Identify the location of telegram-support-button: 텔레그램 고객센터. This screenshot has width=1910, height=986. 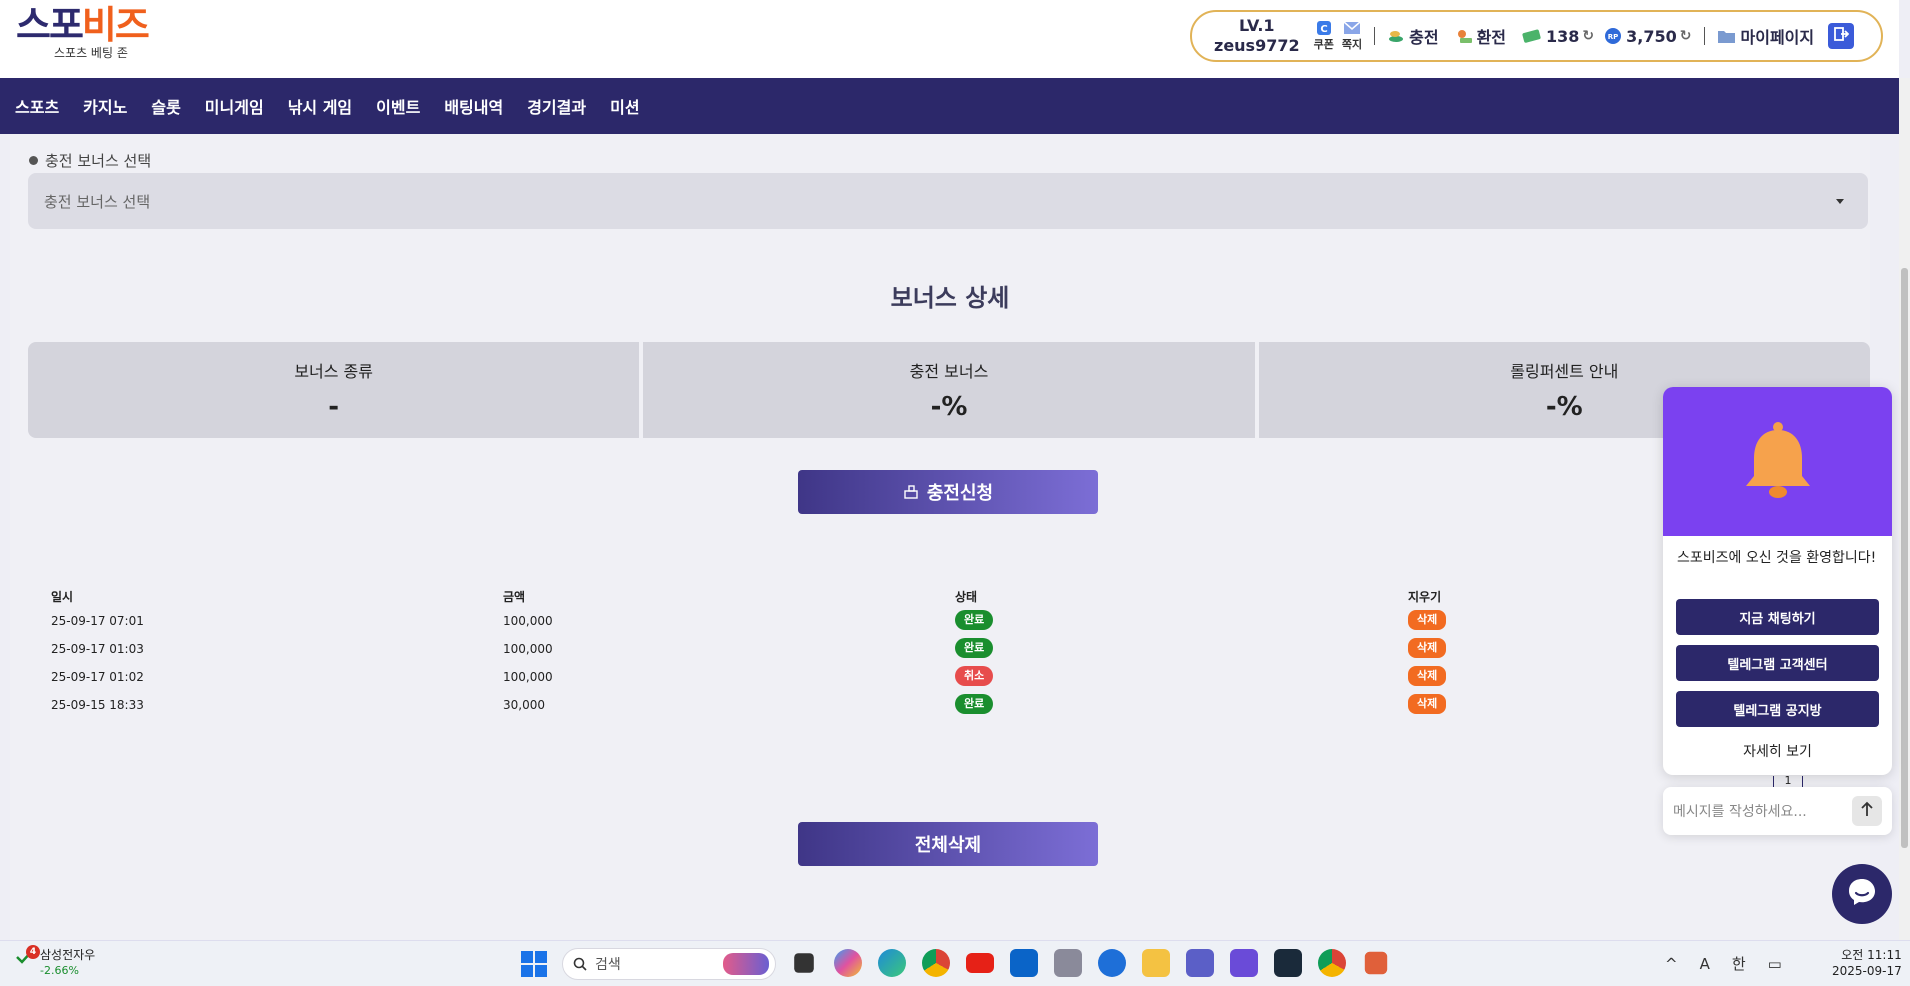
(1777, 663).